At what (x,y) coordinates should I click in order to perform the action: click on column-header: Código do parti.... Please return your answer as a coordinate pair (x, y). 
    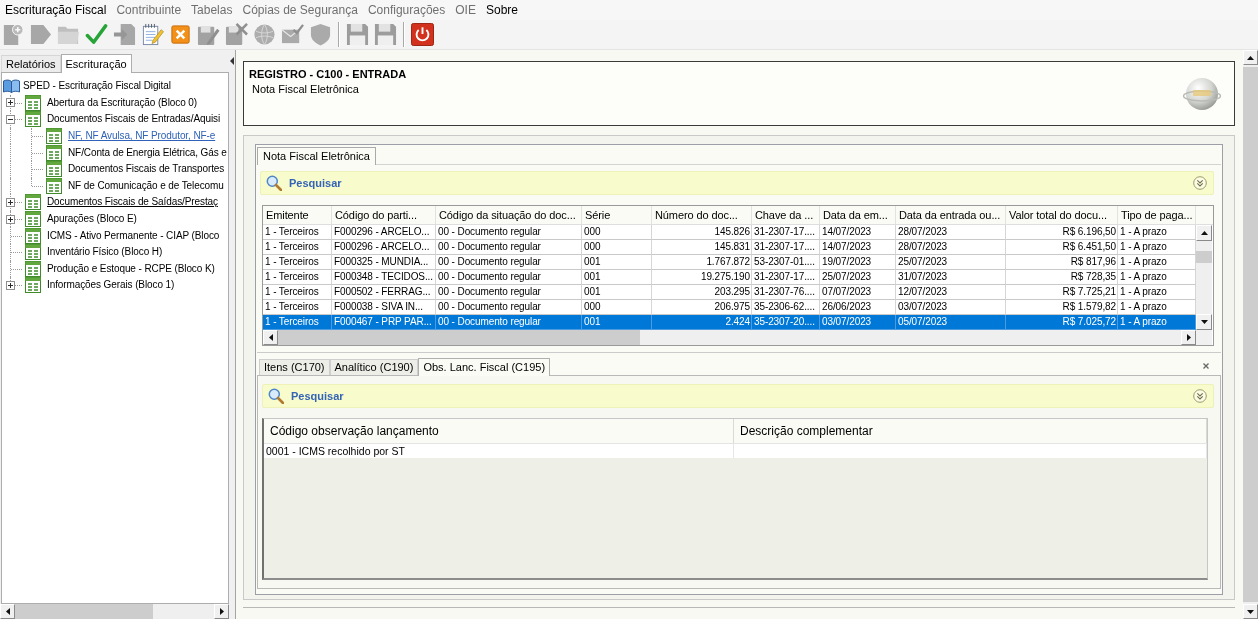
    Looking at the image, I should click on (384, 215).